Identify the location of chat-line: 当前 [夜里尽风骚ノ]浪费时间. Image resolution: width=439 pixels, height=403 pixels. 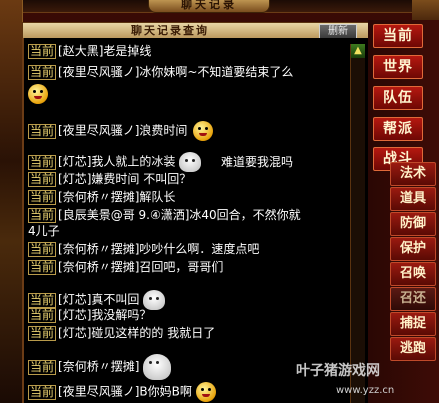
(121, 131).